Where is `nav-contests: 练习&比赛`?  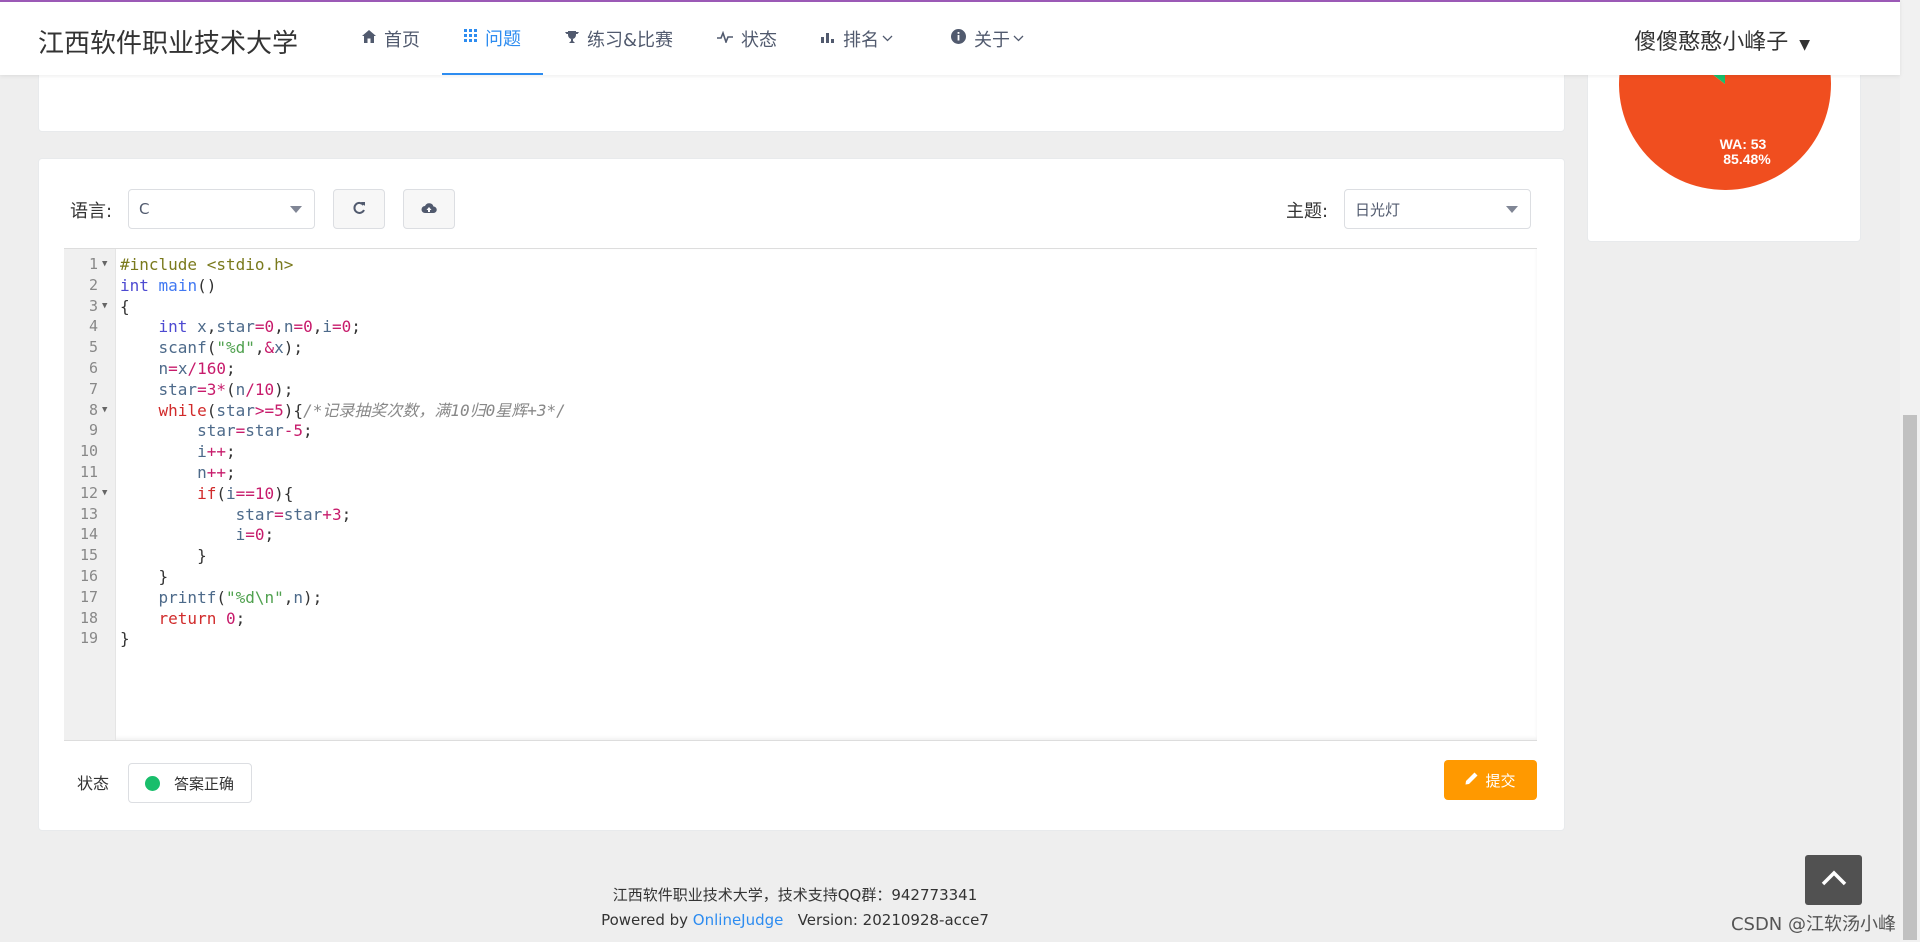 nav-contests: 练习&比赛 is located at coordinates (619, 38).